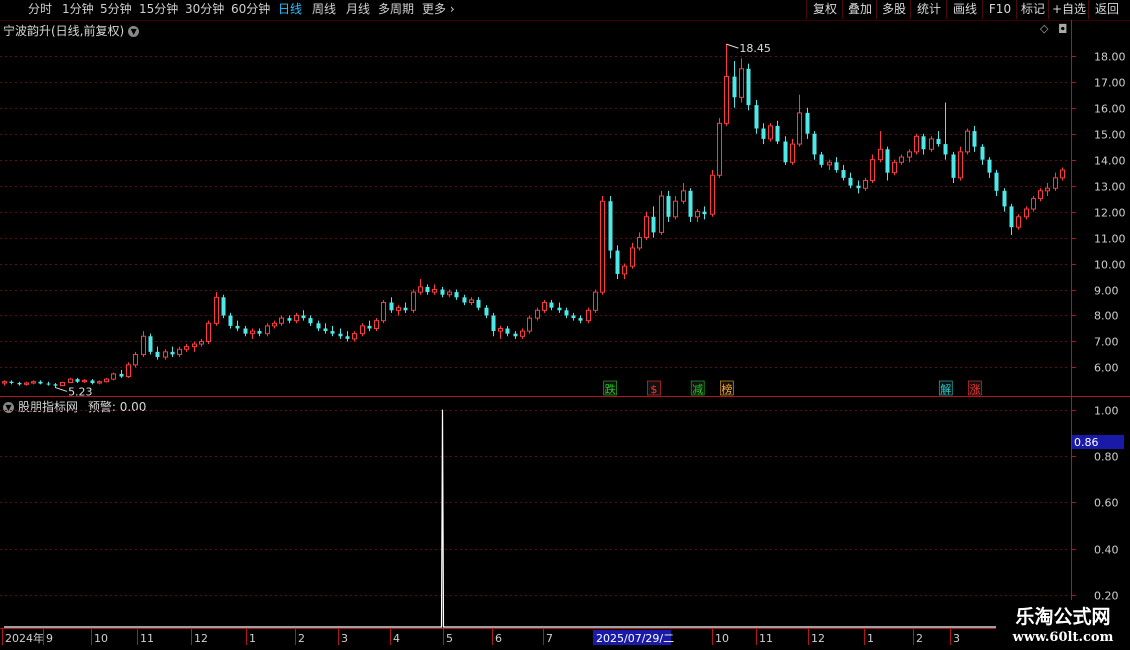 Image resolution: width=1130 pixels, height=650 pixels. What do you see at coordinates (204, 9) in the screenshot?
I see `tab-timeframe-5: 30分钟` at bounding box center [204, 9].